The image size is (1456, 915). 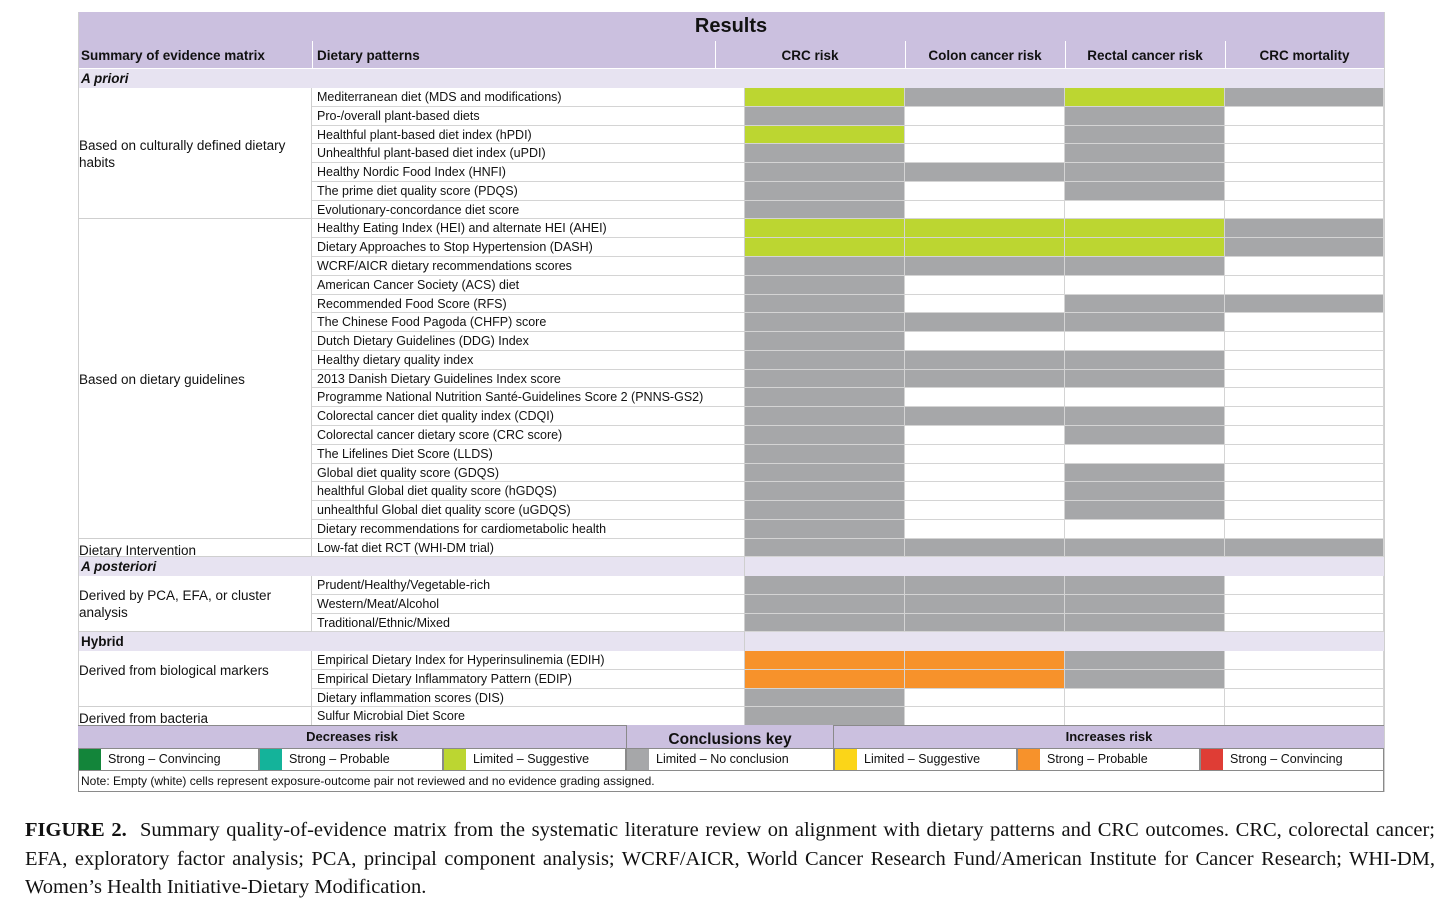 What do you see at coordinates (162, 379) in the screenshot?
I see `group-label: Based on dietary guidelines` at bounding box center [162, 379].